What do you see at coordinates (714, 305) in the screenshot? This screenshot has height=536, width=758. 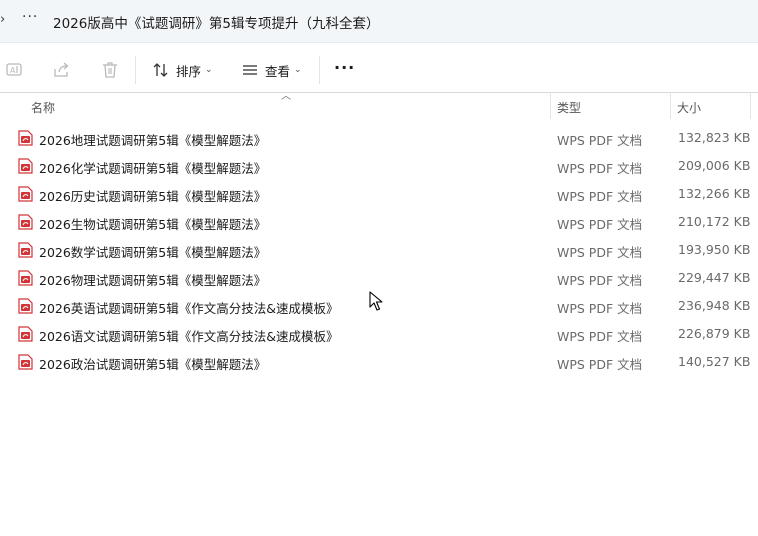 I see `file-size: 236,948 KB` at bounding box center [714, 305].